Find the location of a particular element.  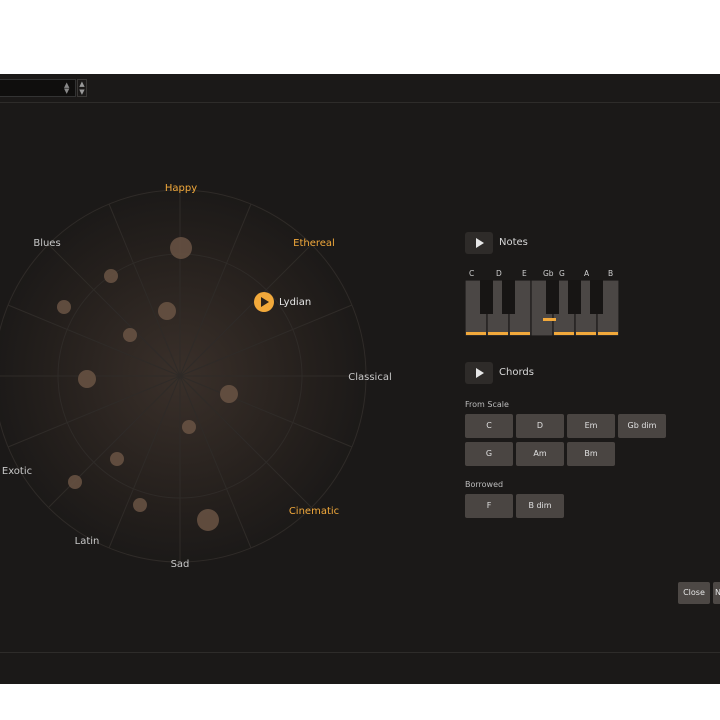

note-label: A is located at coordinates (587, 273).